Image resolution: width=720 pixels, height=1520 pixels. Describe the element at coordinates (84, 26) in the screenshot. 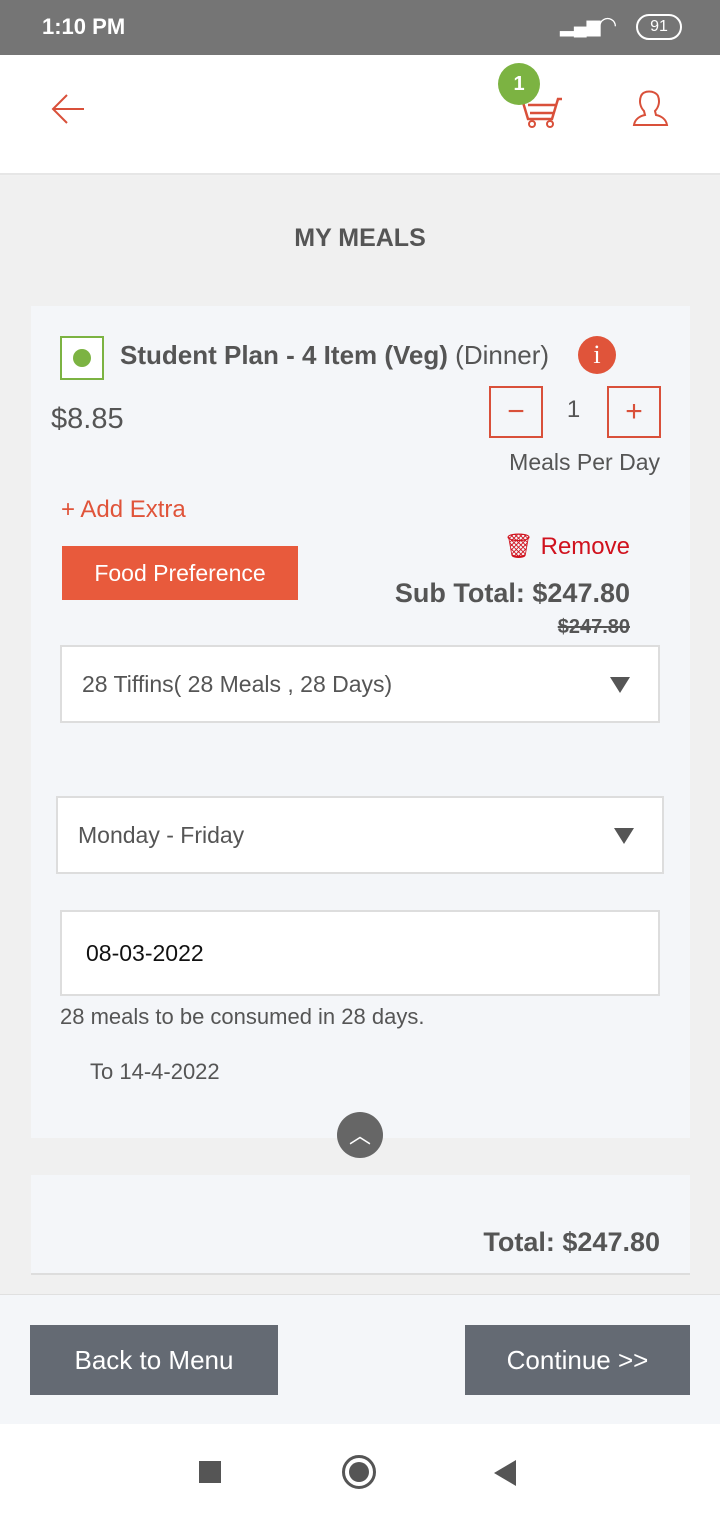

I see `status-time: 1:10 PM` at that location.